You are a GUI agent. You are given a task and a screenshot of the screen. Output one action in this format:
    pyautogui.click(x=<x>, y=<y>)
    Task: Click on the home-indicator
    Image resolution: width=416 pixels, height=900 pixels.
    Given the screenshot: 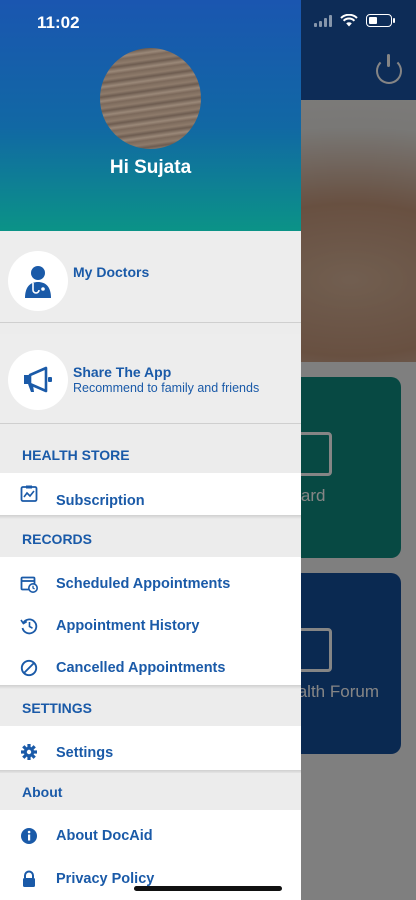 What is the action you would take?
    pyautogui.click(x=208, y=888)
    